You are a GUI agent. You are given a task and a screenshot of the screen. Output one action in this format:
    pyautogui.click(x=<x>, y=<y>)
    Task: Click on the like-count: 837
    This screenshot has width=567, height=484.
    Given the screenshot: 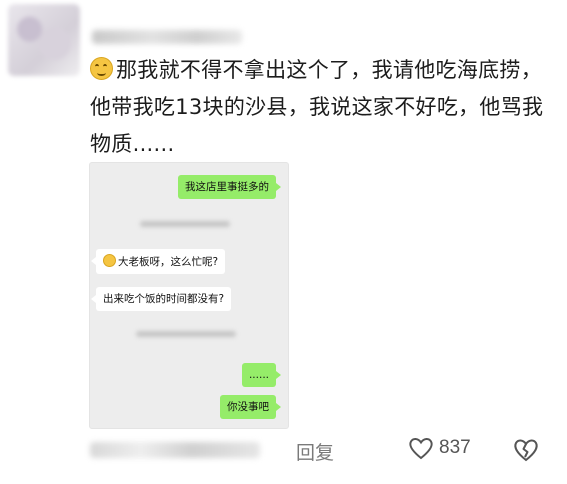 What is the action you would take?
    pyautogui.click(x=455, y=447)
    